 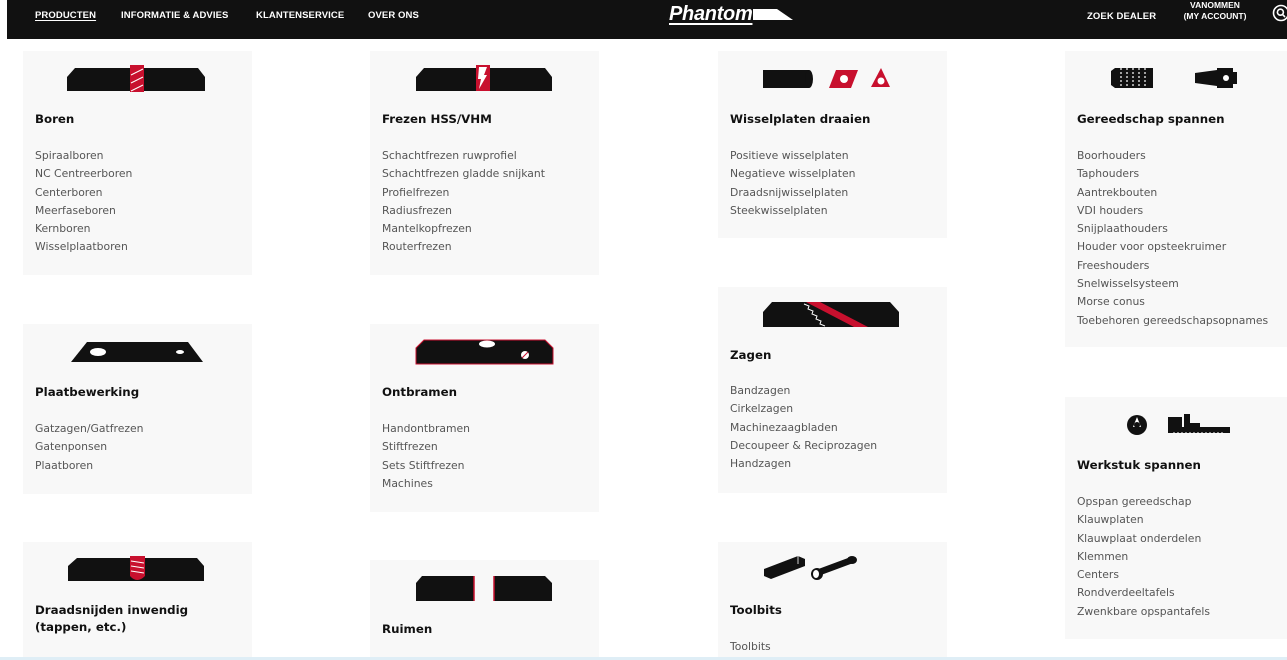 I want to click on category-item: Machines, so click(x=426, y=484).